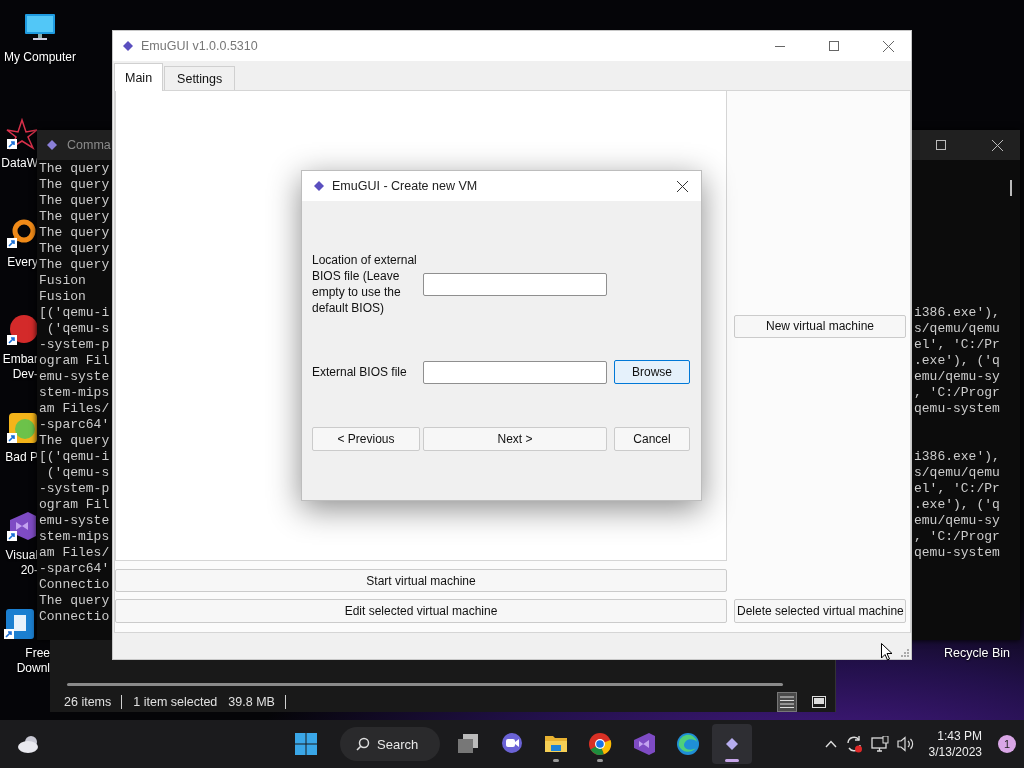  What do you see at coordinates (905, 744) in the screenshot?
I see `volume-icon` at bounding box center [905, 744].